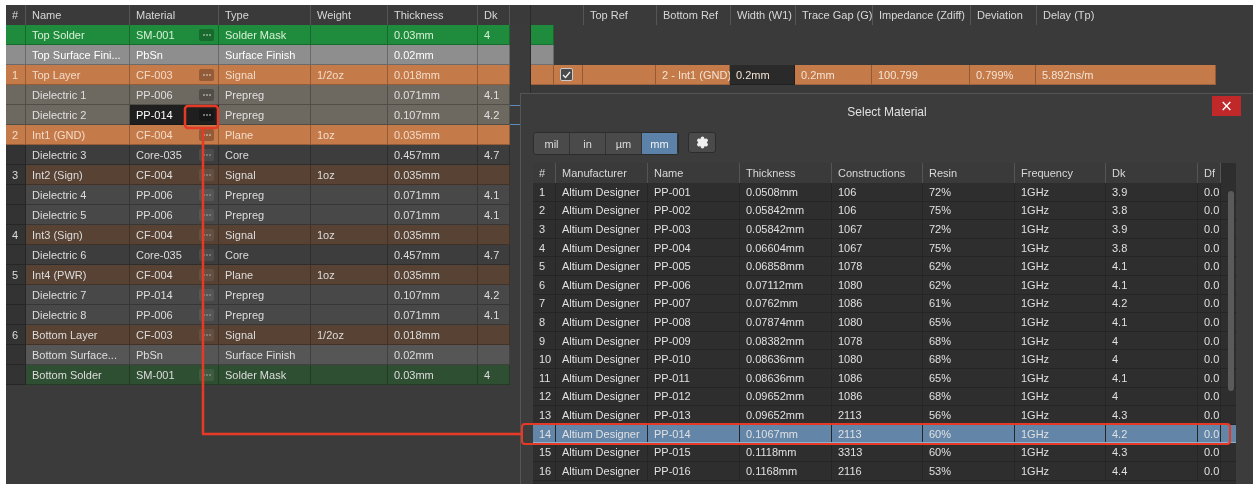 The height and width of the screenshot is (484, 1253). I want to click on table-cell: 4.2, so click(1152, 433).